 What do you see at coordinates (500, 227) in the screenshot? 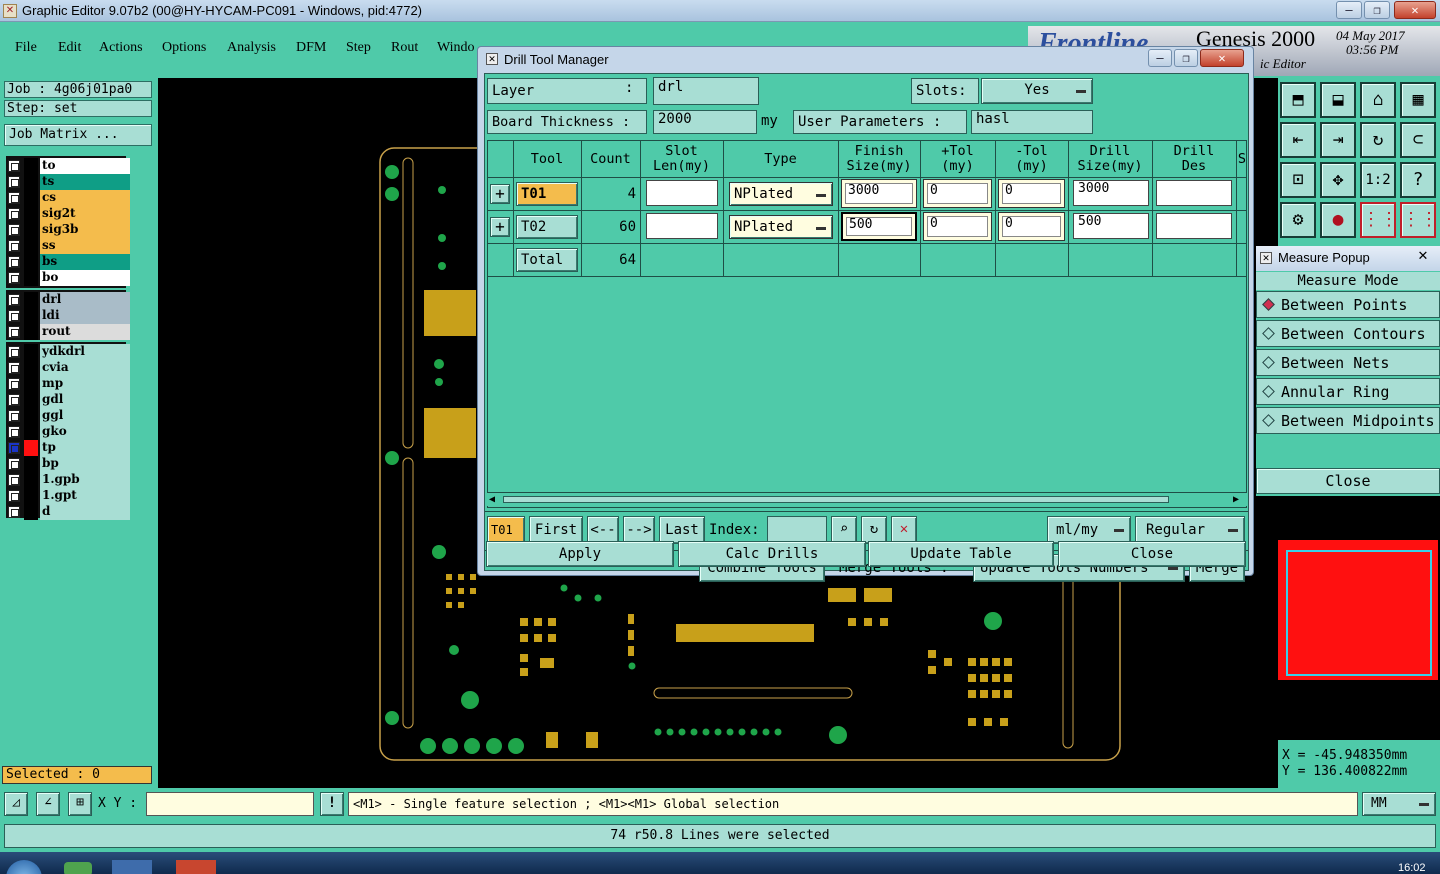
I see `expand-t02-button: +` at bounding box center [500, 227].